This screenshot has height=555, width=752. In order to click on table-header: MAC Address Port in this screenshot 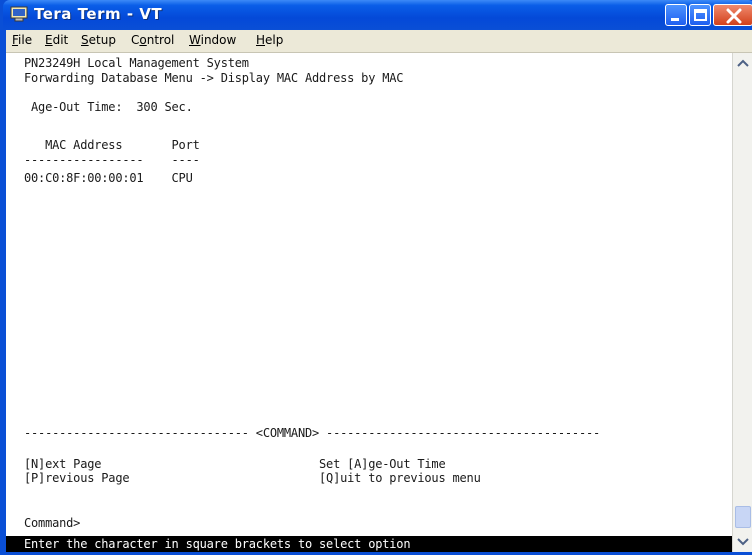, I will do `click(112, 145)`.